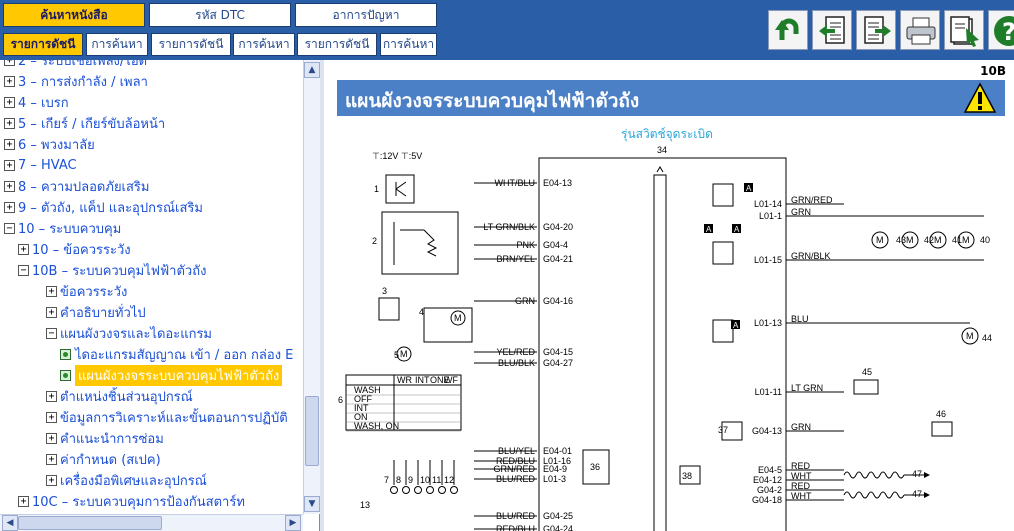 Image resolution: width=1014 pixels, height=531 pixels. I want to click on tree-horizontal-scrollbar: ◀ ▶, so click(151, 522).